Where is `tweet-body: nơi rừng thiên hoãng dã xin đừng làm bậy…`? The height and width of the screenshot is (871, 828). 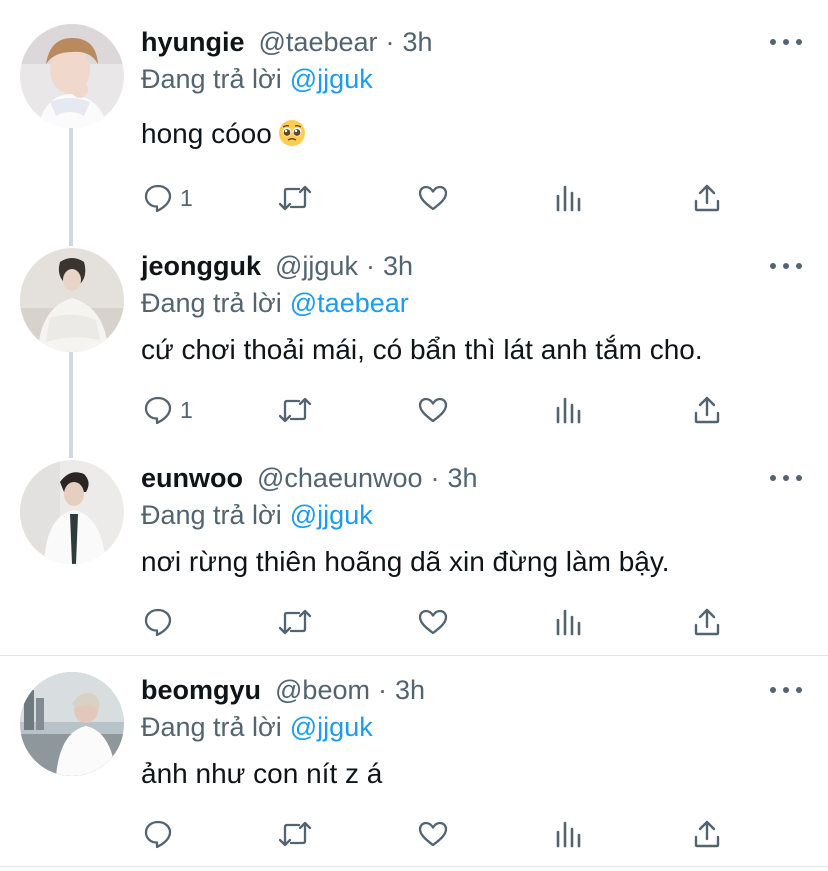 tweet-body: nơi rừng thiên hoãng dã xin đừng làm bậy… is located at coordinates (405, 562).